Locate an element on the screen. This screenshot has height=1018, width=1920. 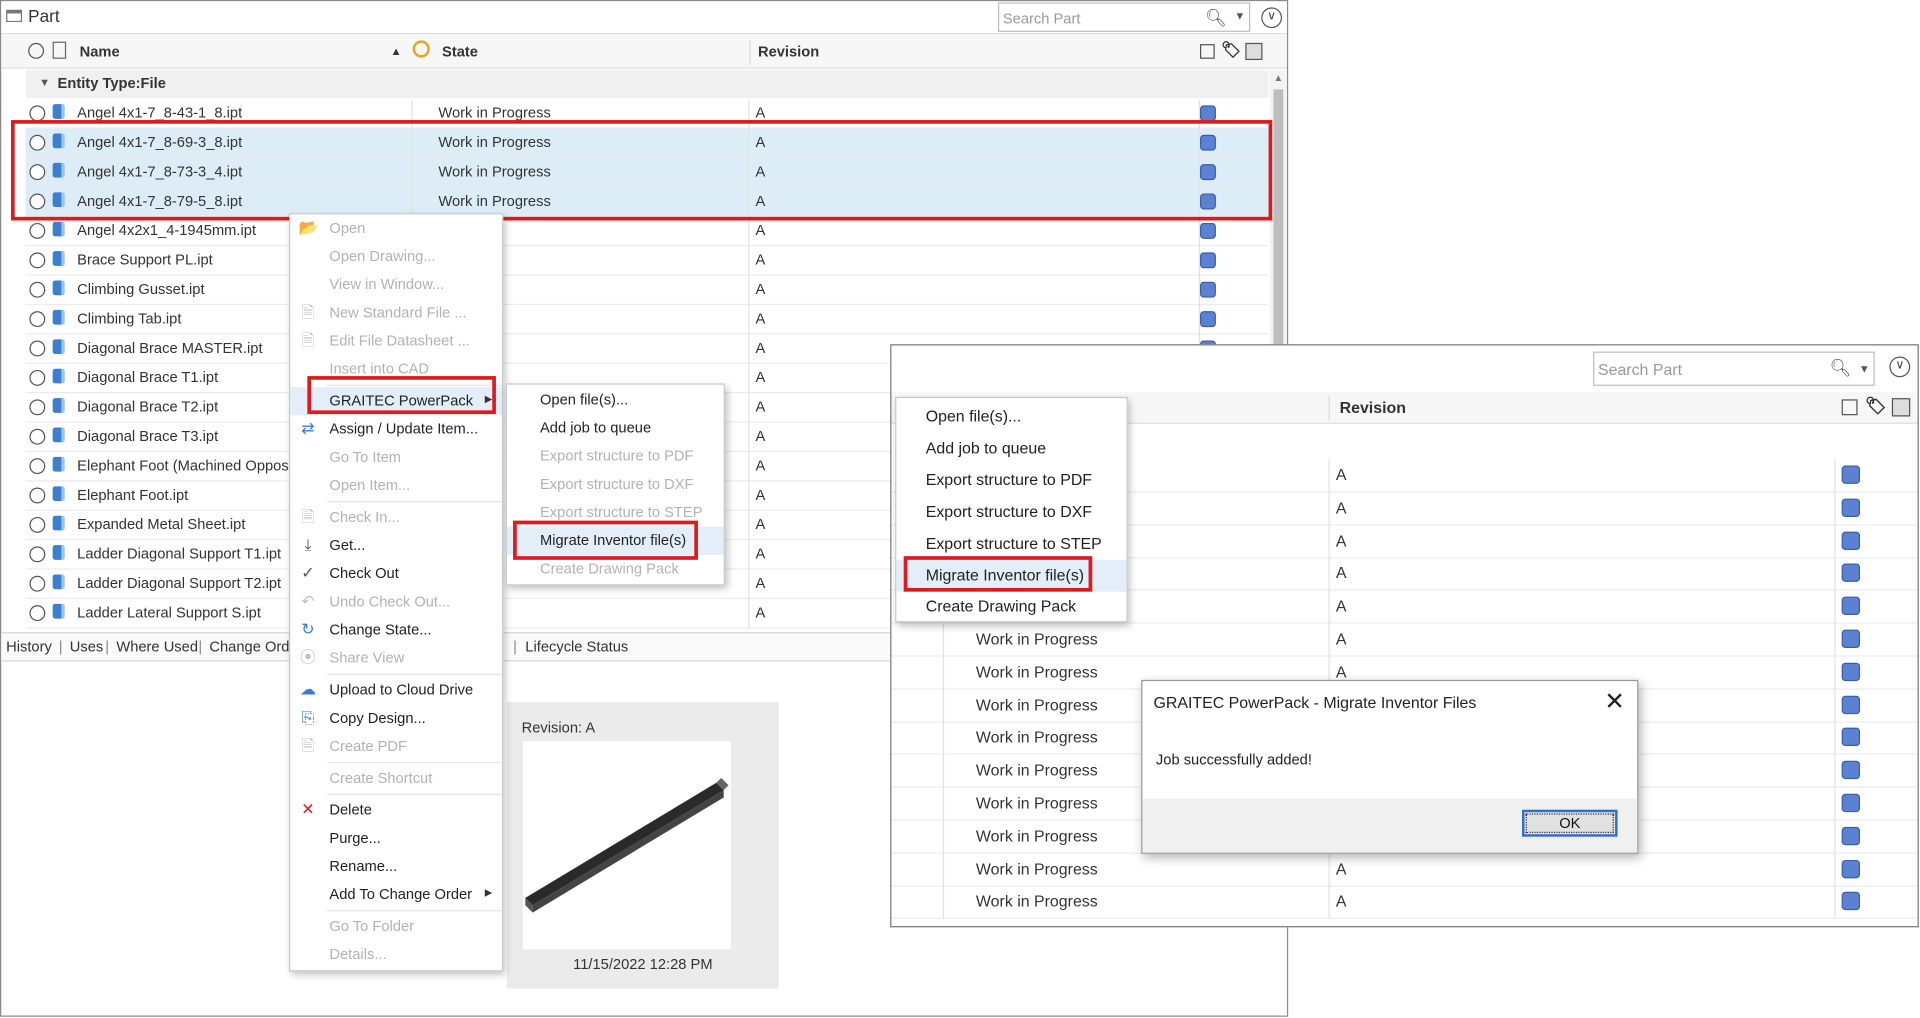
row-name: Ladder Diagonal Support T1.ipt is located at coordinates (179, 553).